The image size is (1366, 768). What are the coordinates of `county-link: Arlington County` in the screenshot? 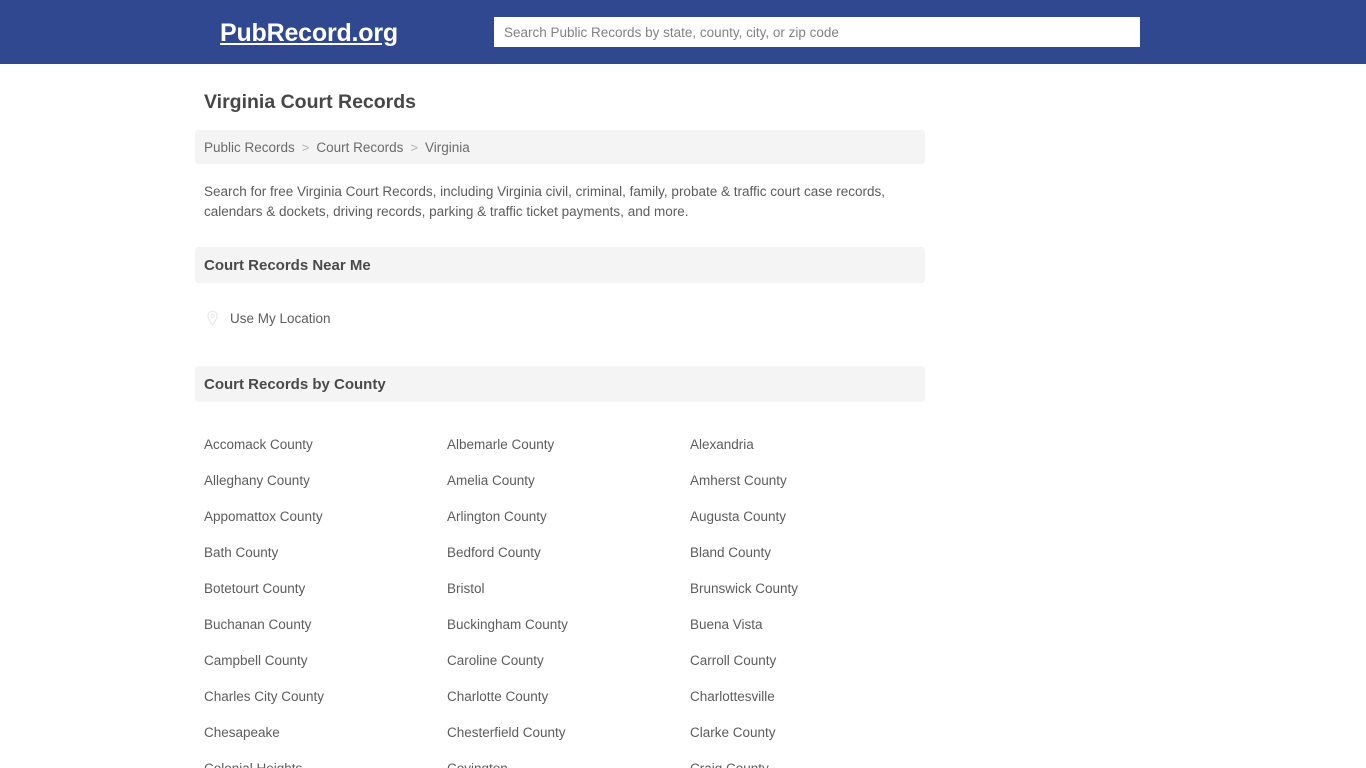 It's located at (497, 516).